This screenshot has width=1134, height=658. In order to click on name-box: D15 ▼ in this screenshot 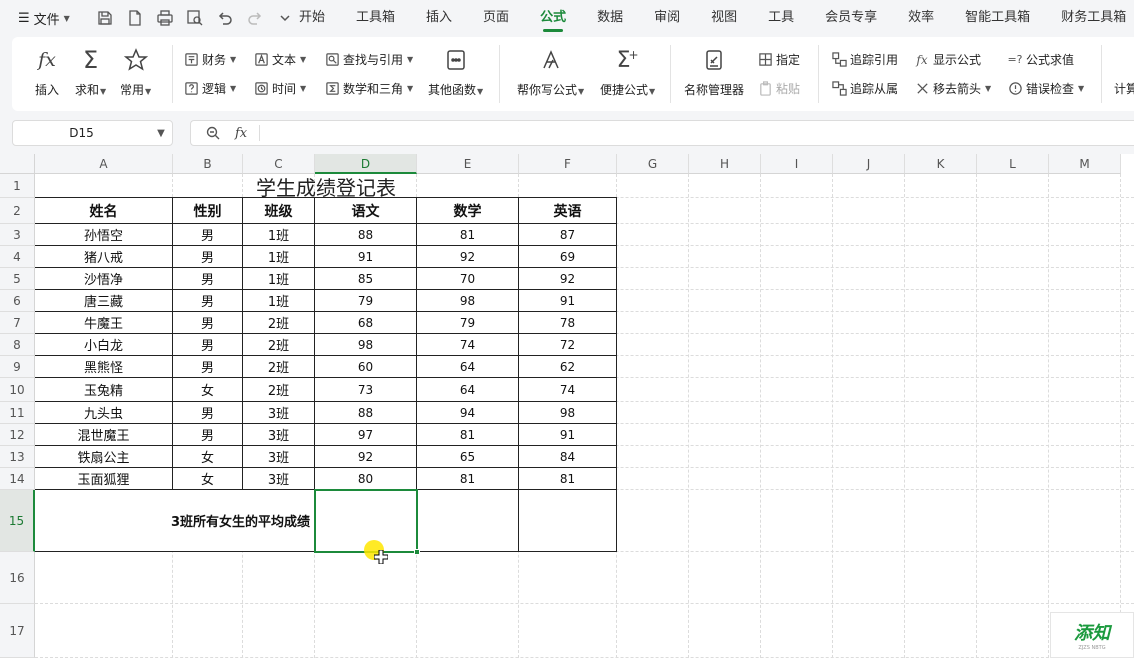, I will do `click(92, 133)`.